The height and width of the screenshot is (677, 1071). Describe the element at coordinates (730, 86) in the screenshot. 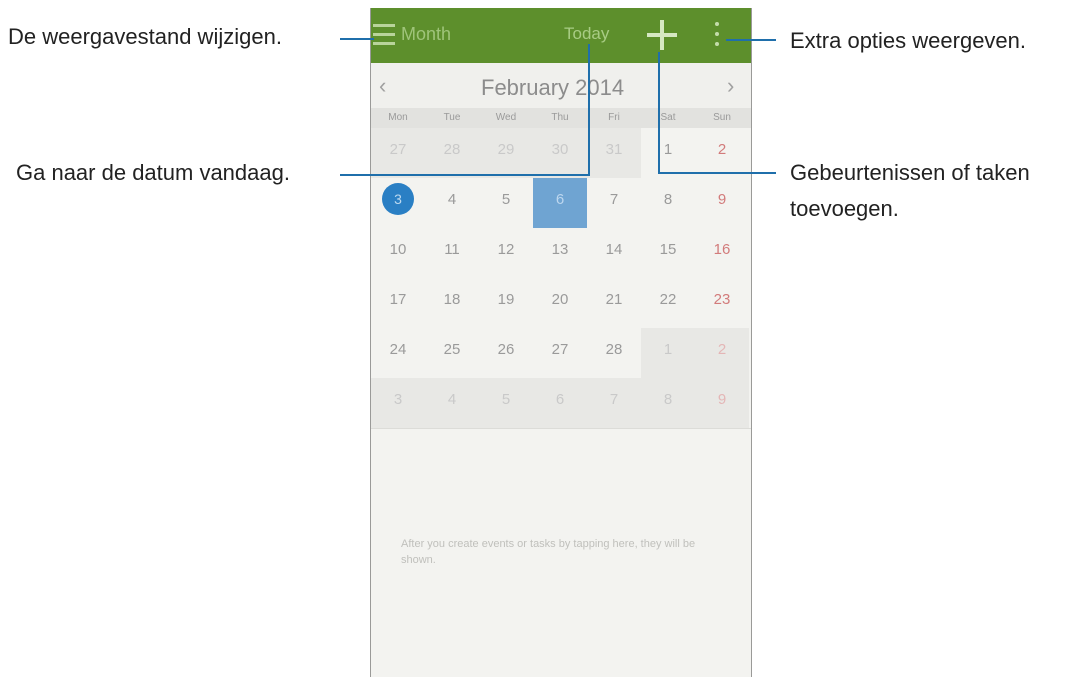

I see `chevron-right-icon: ›` at that location.